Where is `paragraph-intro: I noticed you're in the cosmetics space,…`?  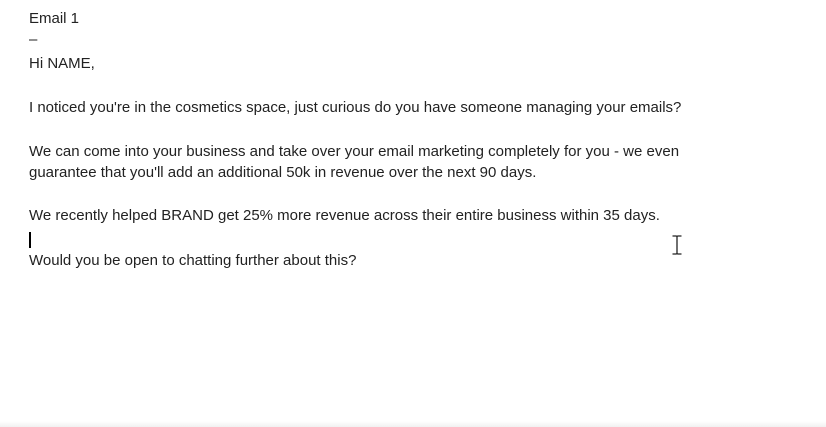
paragraph-intro: I noticed you're in the cosmetics space,… is located at coordinates (355, 107).